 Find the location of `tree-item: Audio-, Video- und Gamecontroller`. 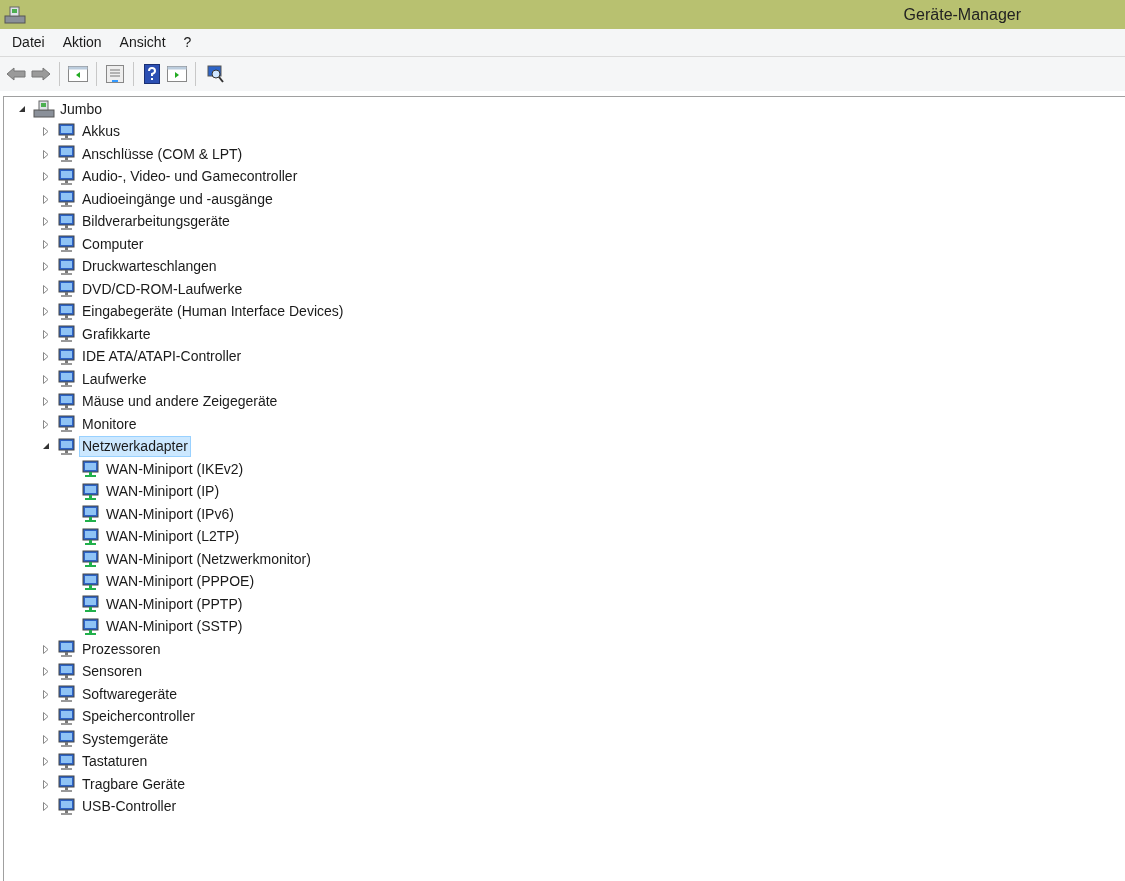

tree-item: Audio-, Video- und Gamecontroller is located at coordinates (190, 177).